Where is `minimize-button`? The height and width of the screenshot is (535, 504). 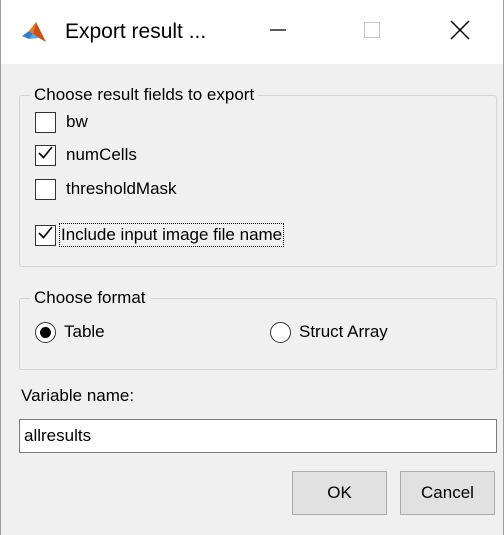 minimize-button is located at coordinates (278, 32).